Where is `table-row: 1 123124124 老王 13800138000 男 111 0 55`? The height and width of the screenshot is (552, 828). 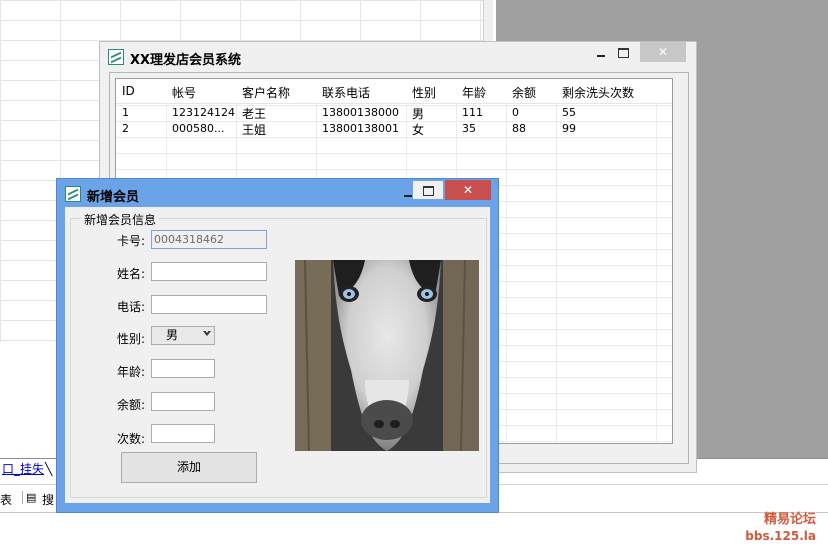
table-row: 1 123124124 老王 13800138000 男 111 0 55 is located at coordinates (394, 113).